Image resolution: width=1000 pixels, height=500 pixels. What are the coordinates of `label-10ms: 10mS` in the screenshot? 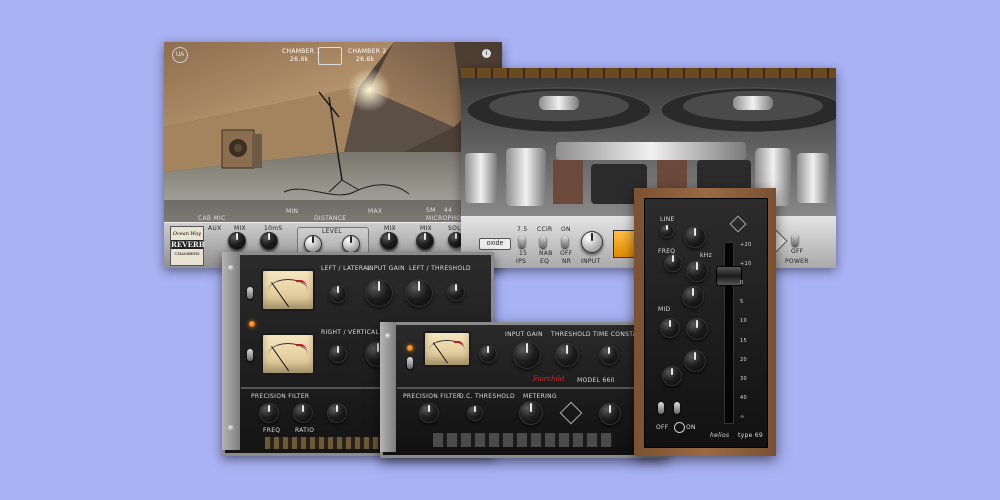 It's located at (273, 228).